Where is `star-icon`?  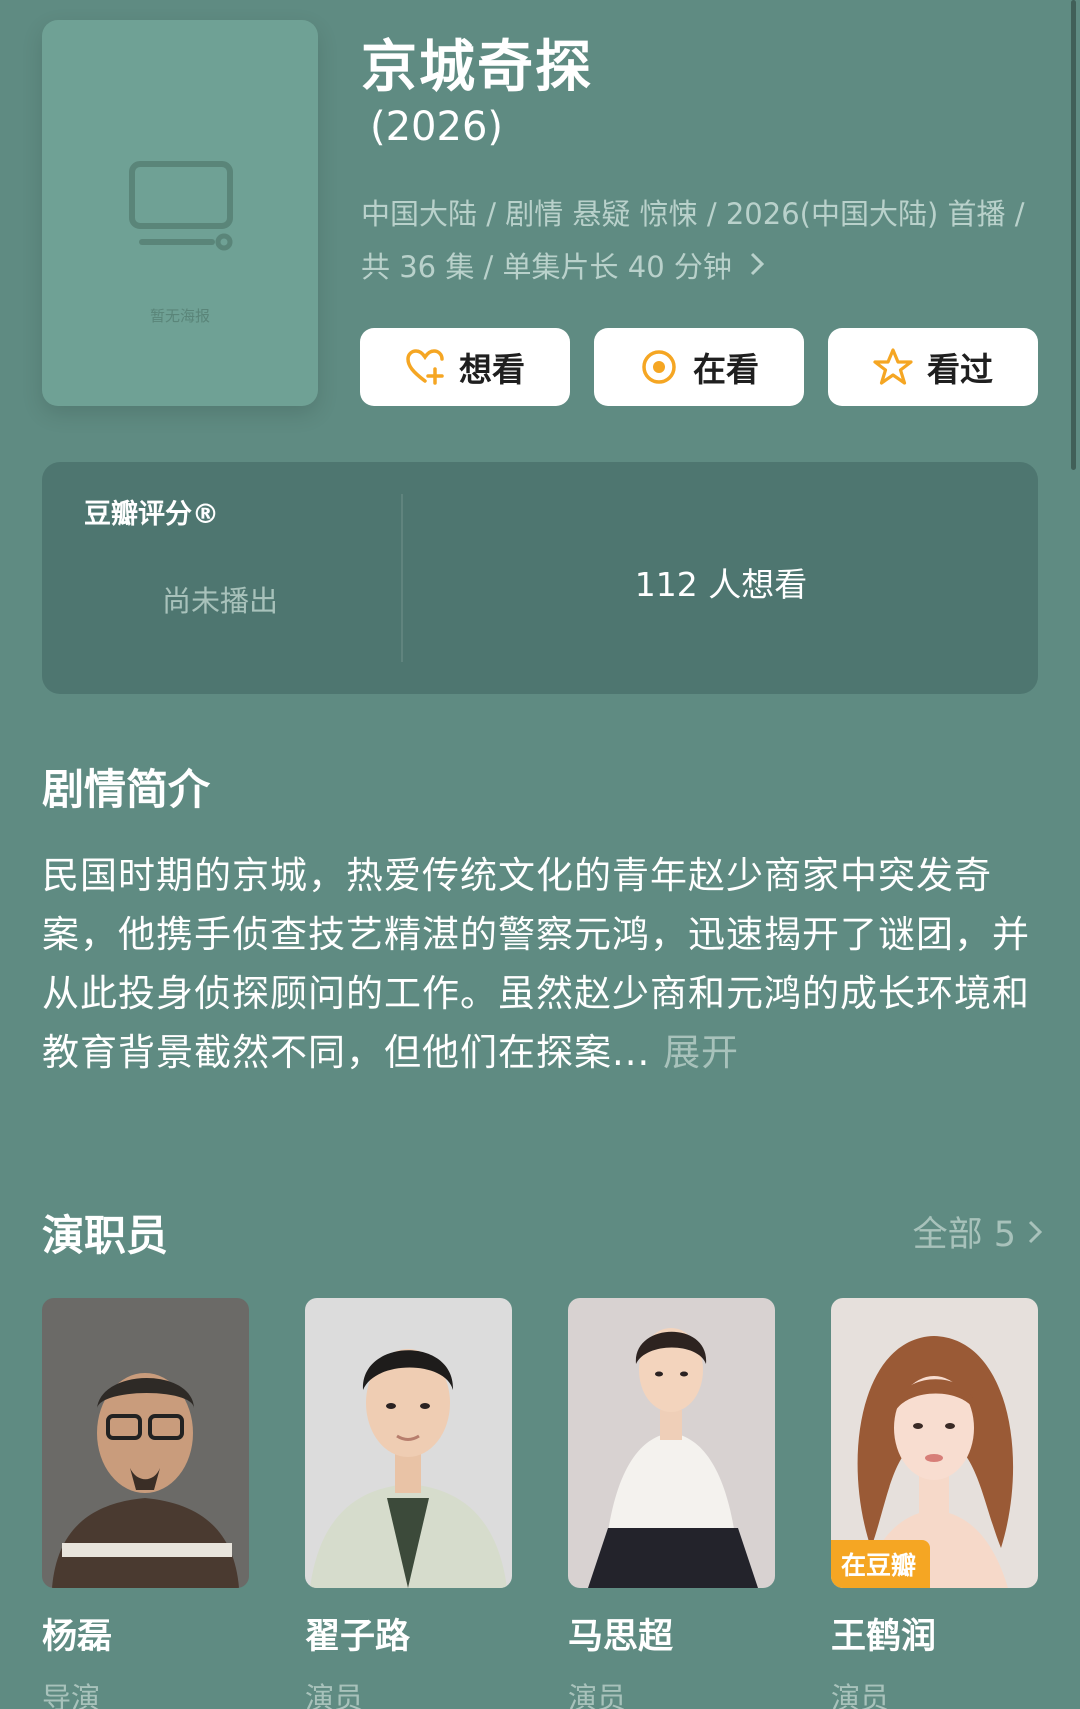
star-icon is located at coordinates (893, 366).